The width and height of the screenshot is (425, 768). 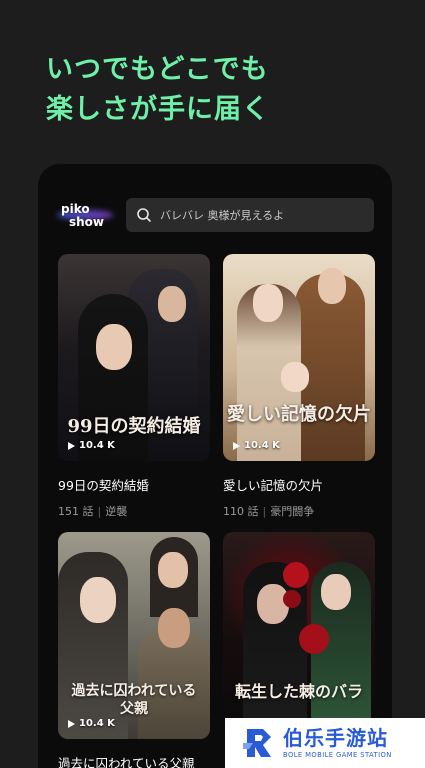 I want to click on genre-tag: 豪門闘争, so click(x=292, y=511).